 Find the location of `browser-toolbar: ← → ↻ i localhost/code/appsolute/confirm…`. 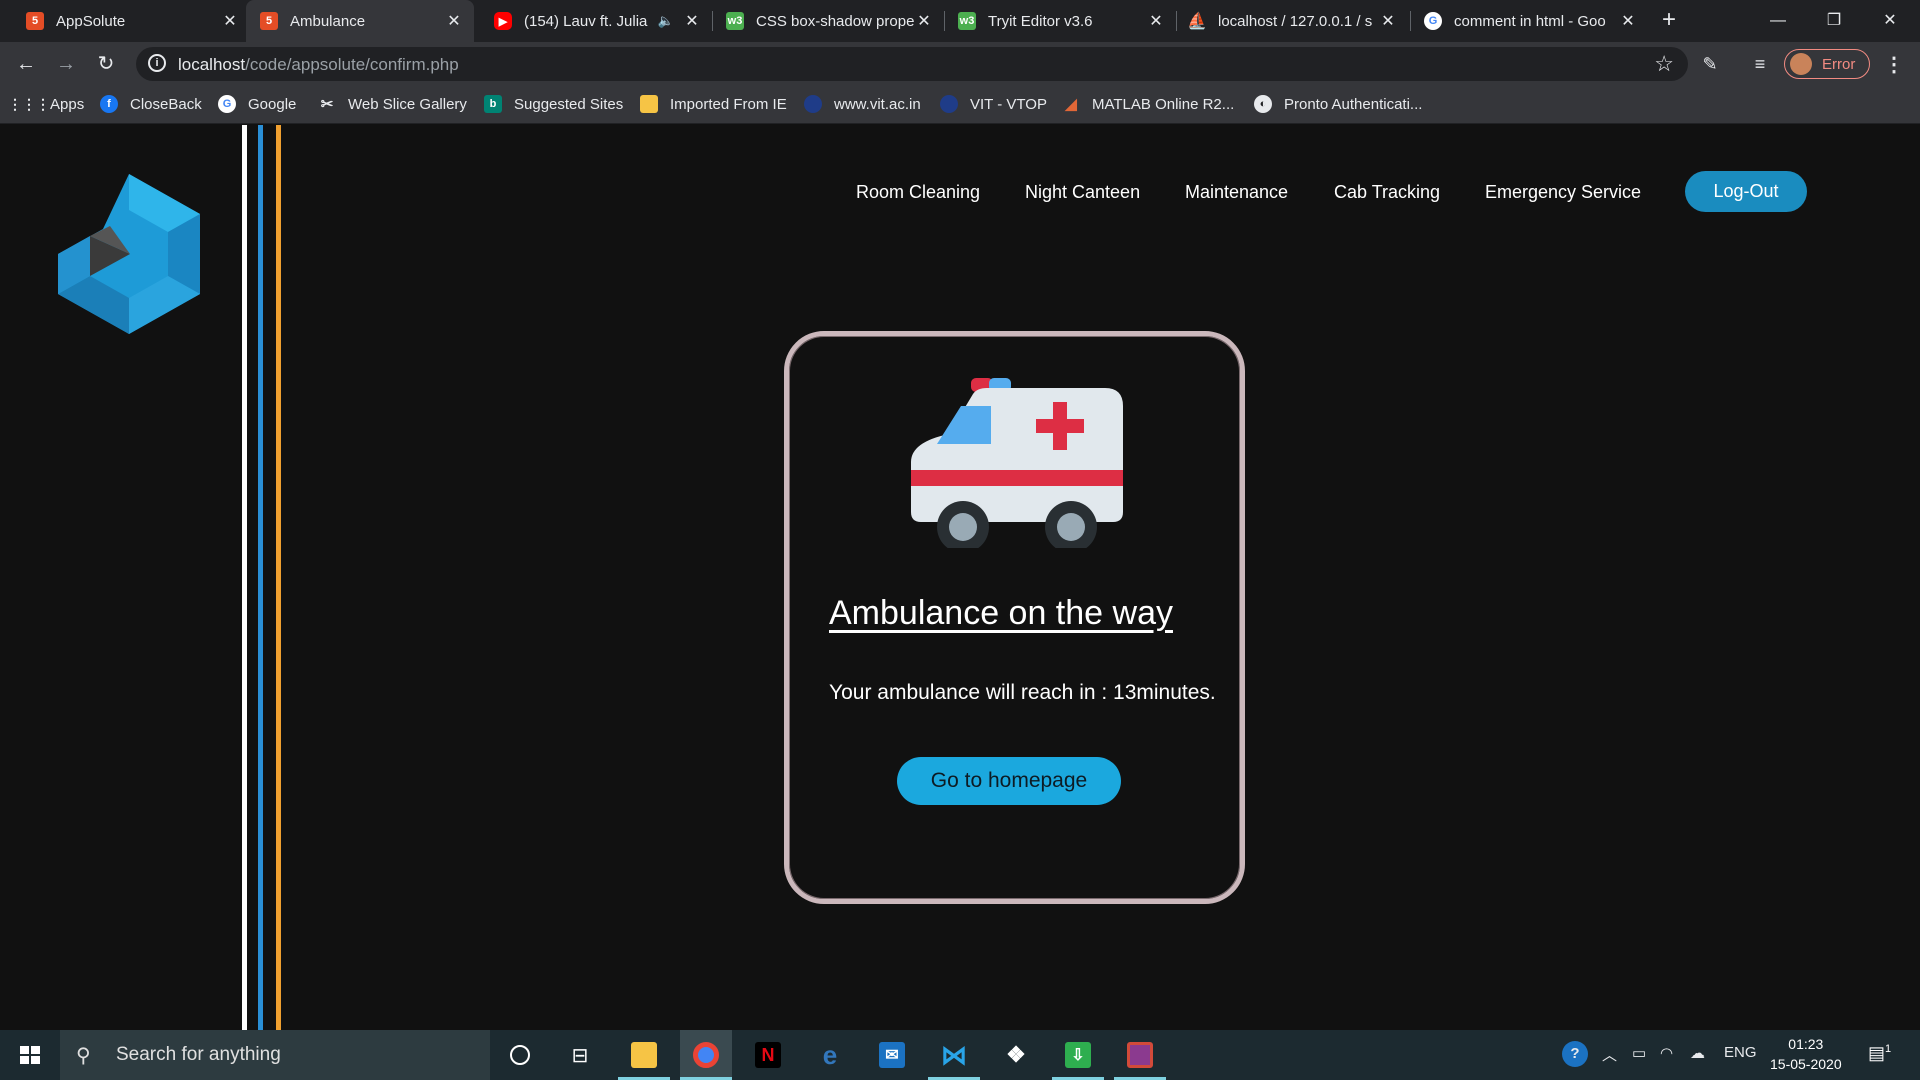

browser-toolbar: ← → ↻ i localhost/code/appsolute/confirm… is located at coordinates (960, 64).